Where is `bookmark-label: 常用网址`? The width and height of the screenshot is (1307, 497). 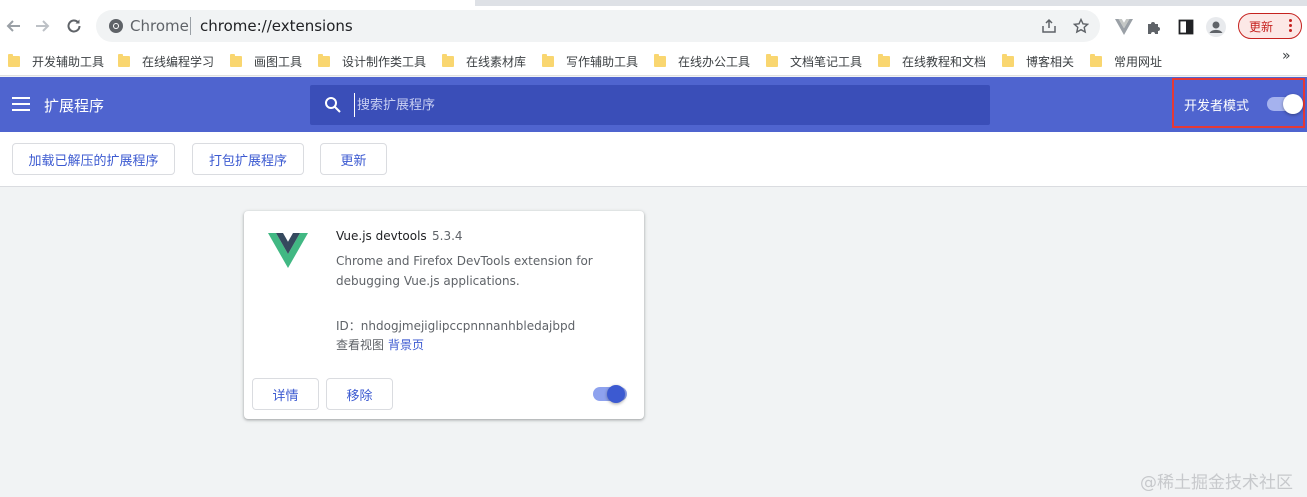 bookmark-label: 常用网址 is located at coordinates (1138, 61).